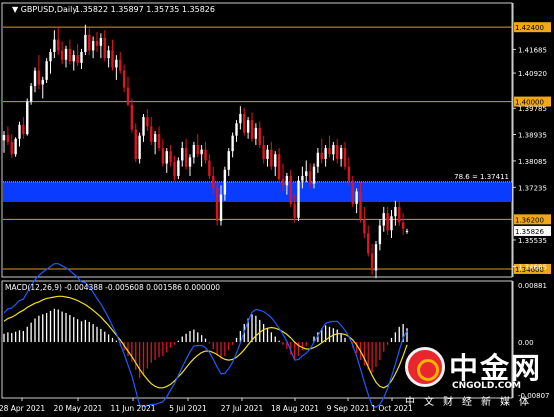 The height and width of the screenshot is (417, 554). I want to click on price-tick-label: 1.38085, so click(532, 162).